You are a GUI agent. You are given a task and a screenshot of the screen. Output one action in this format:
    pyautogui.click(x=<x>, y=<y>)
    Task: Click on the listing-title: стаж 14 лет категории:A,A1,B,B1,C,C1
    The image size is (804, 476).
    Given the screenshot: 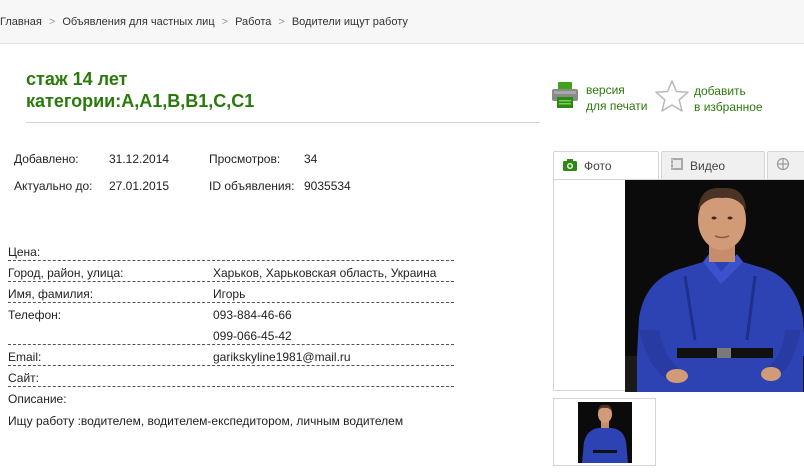 What is the action you would take?
    pyautogui.click(x=140, y=90)
    